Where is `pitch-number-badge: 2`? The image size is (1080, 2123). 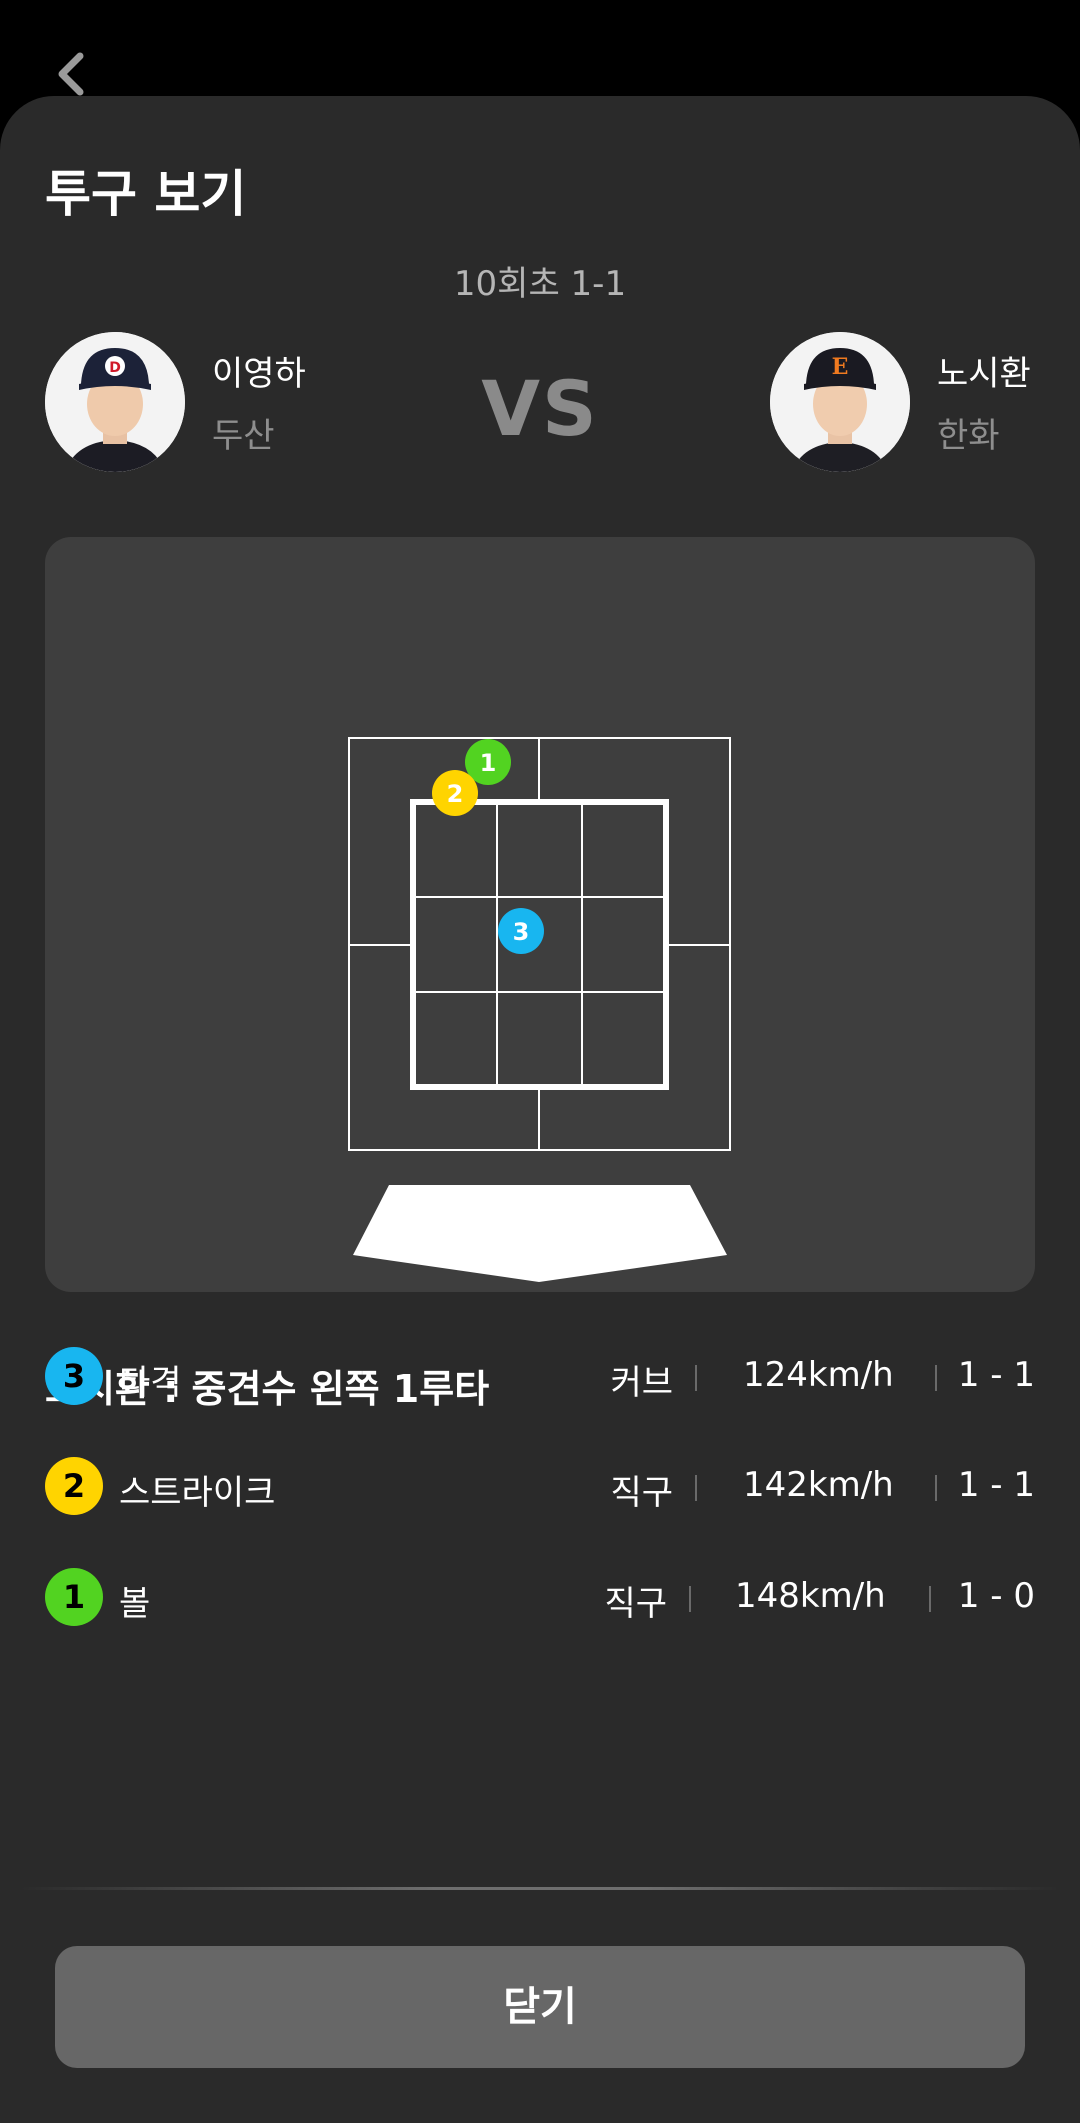 pitch-number-badge: 2 is located at coordinates (74, 1486).